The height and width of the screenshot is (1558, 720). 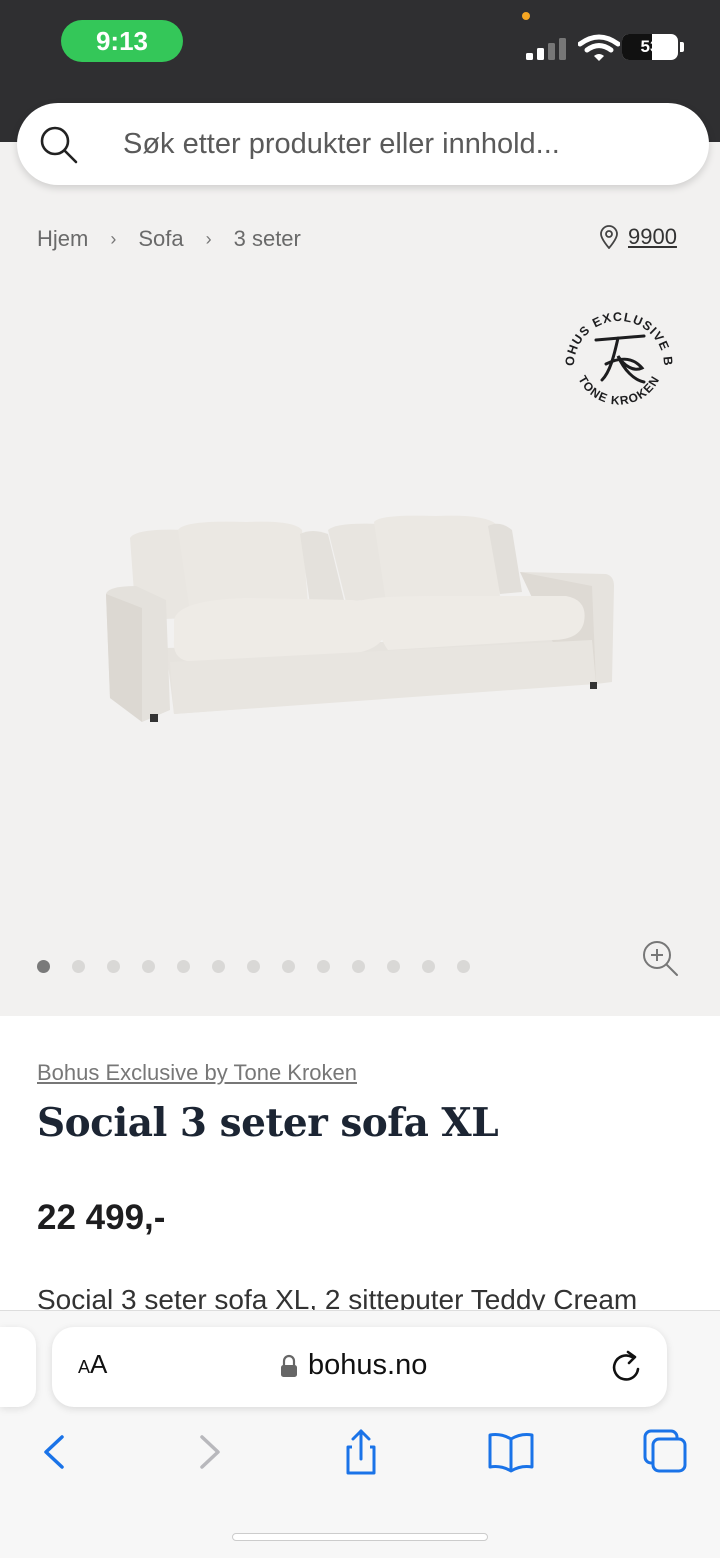 What do you see at coordinates (609, 237) in the screenshot?
I see `location-pin-icon` at bounding box center [609, 237].